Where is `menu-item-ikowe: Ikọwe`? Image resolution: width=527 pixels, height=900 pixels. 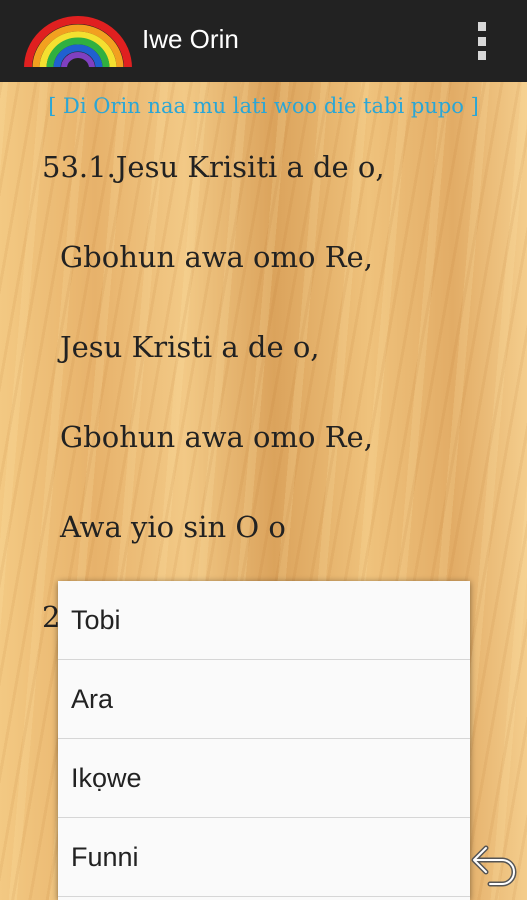
menu-item-ikowe: Ikọwe is located at coordinates (264, 778).